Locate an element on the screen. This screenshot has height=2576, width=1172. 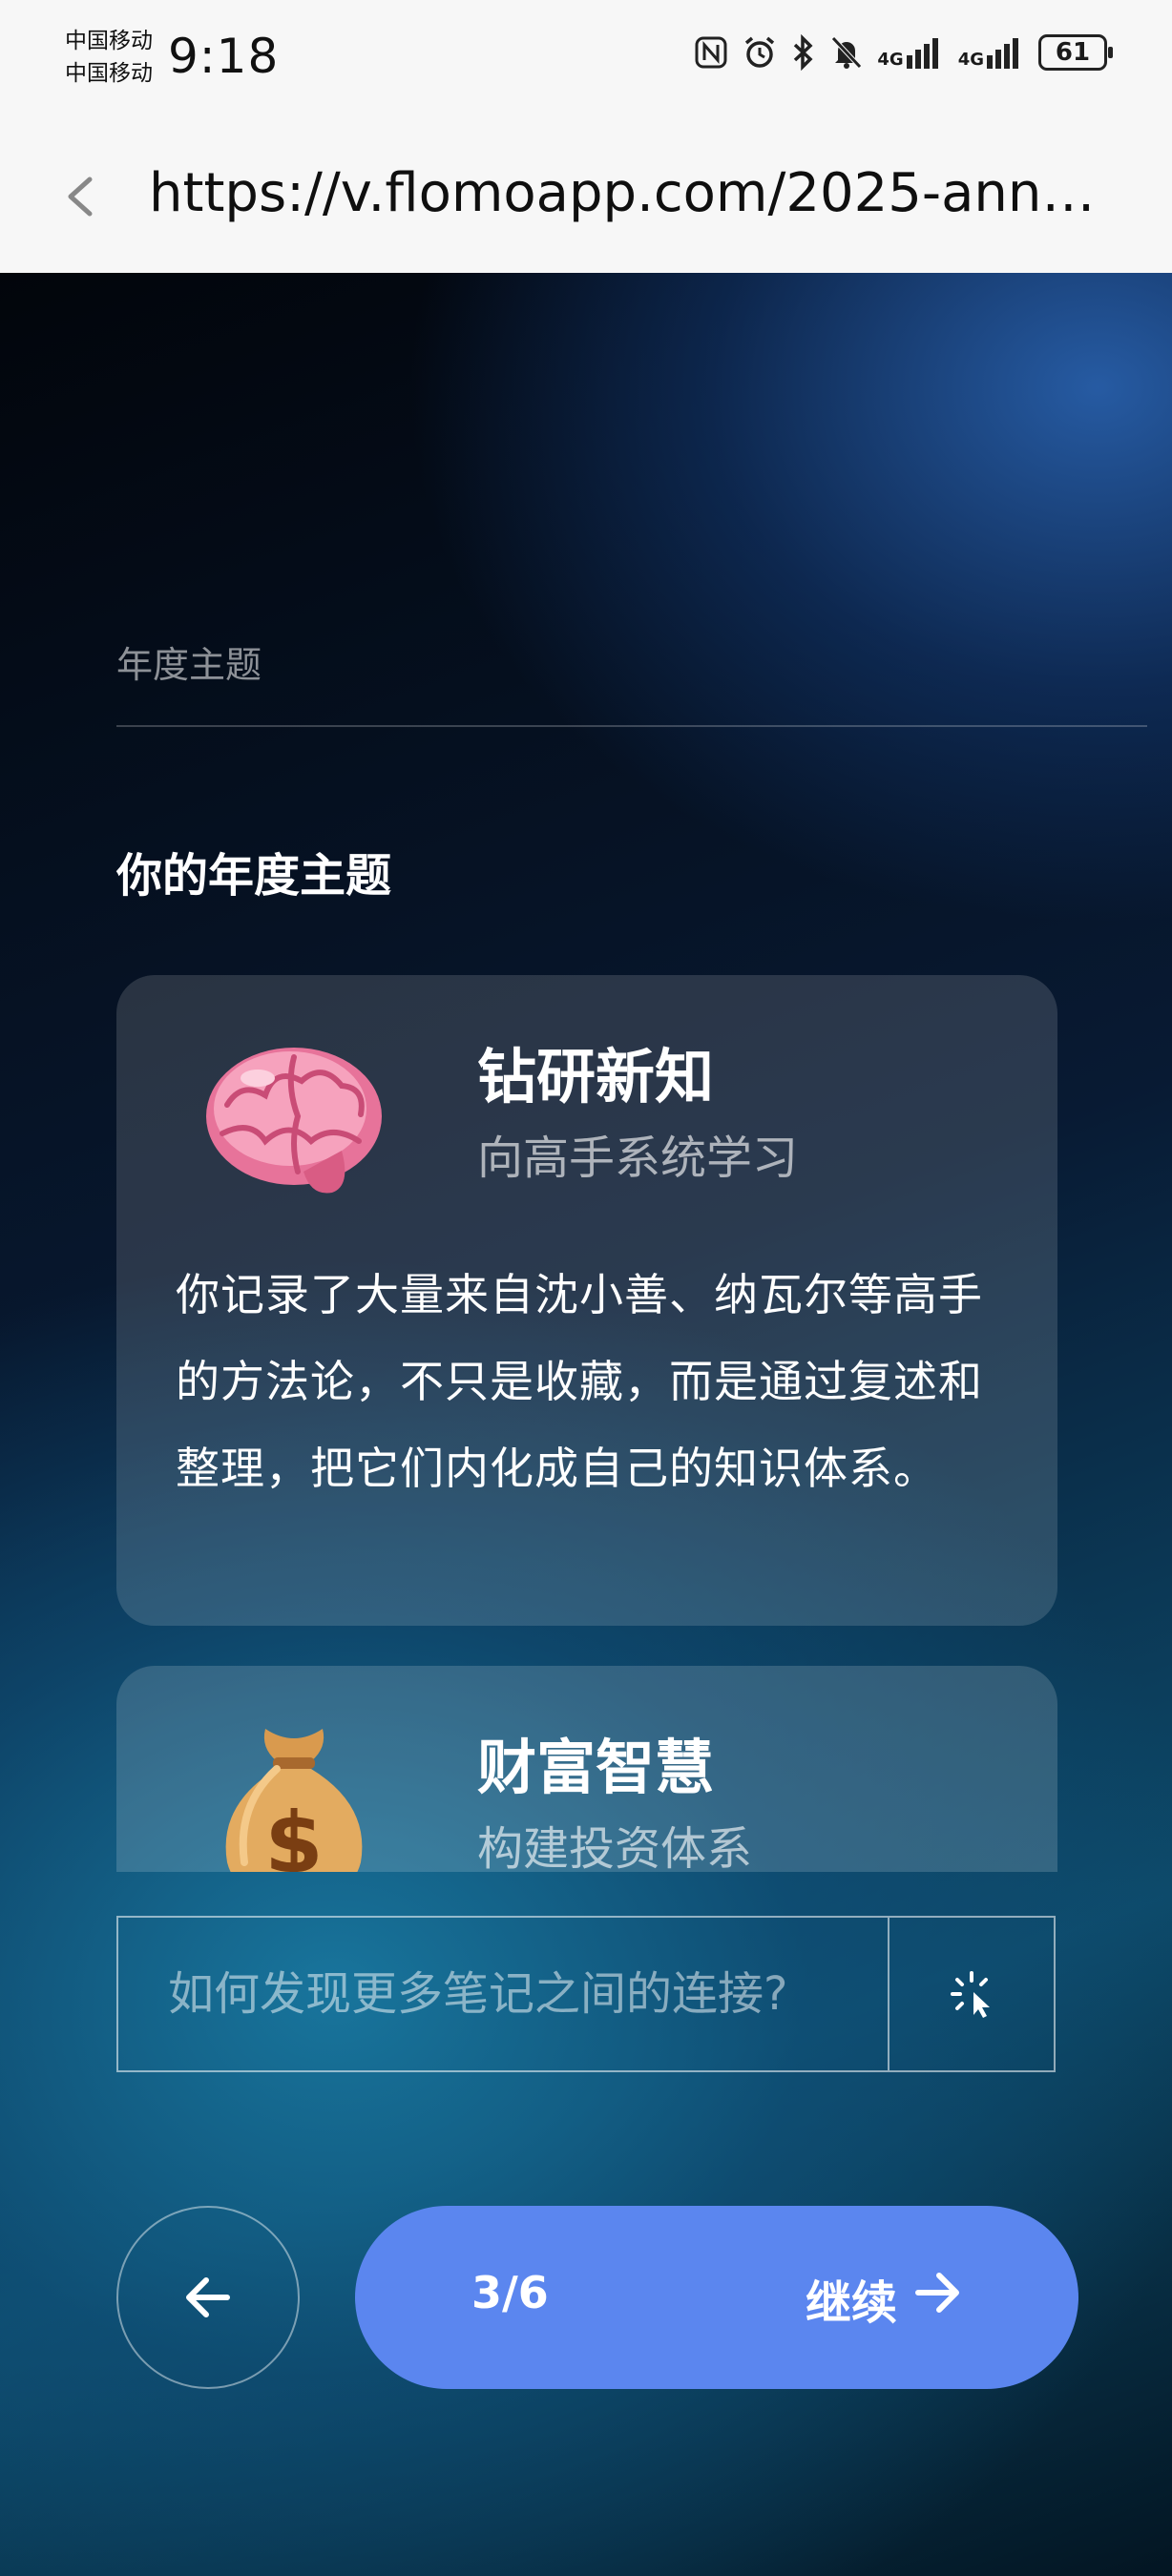
loading-spinner-icon is located at coordinates (970, 1994).